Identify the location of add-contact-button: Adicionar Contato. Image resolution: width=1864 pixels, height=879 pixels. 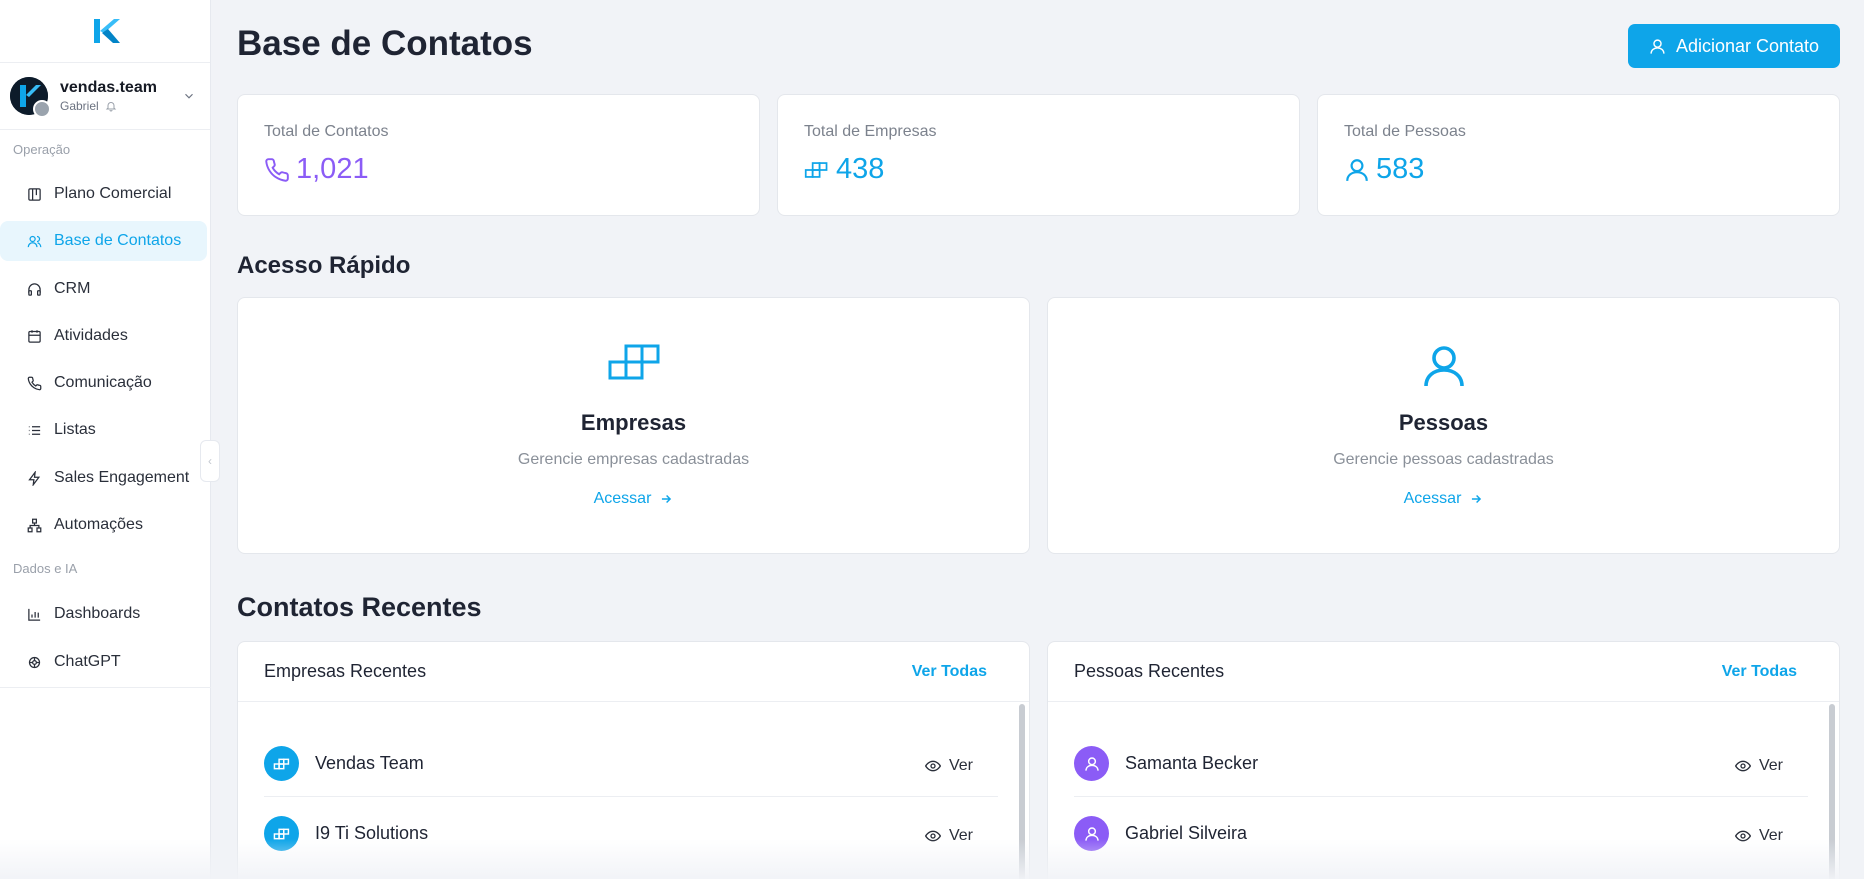
(1734, 46).